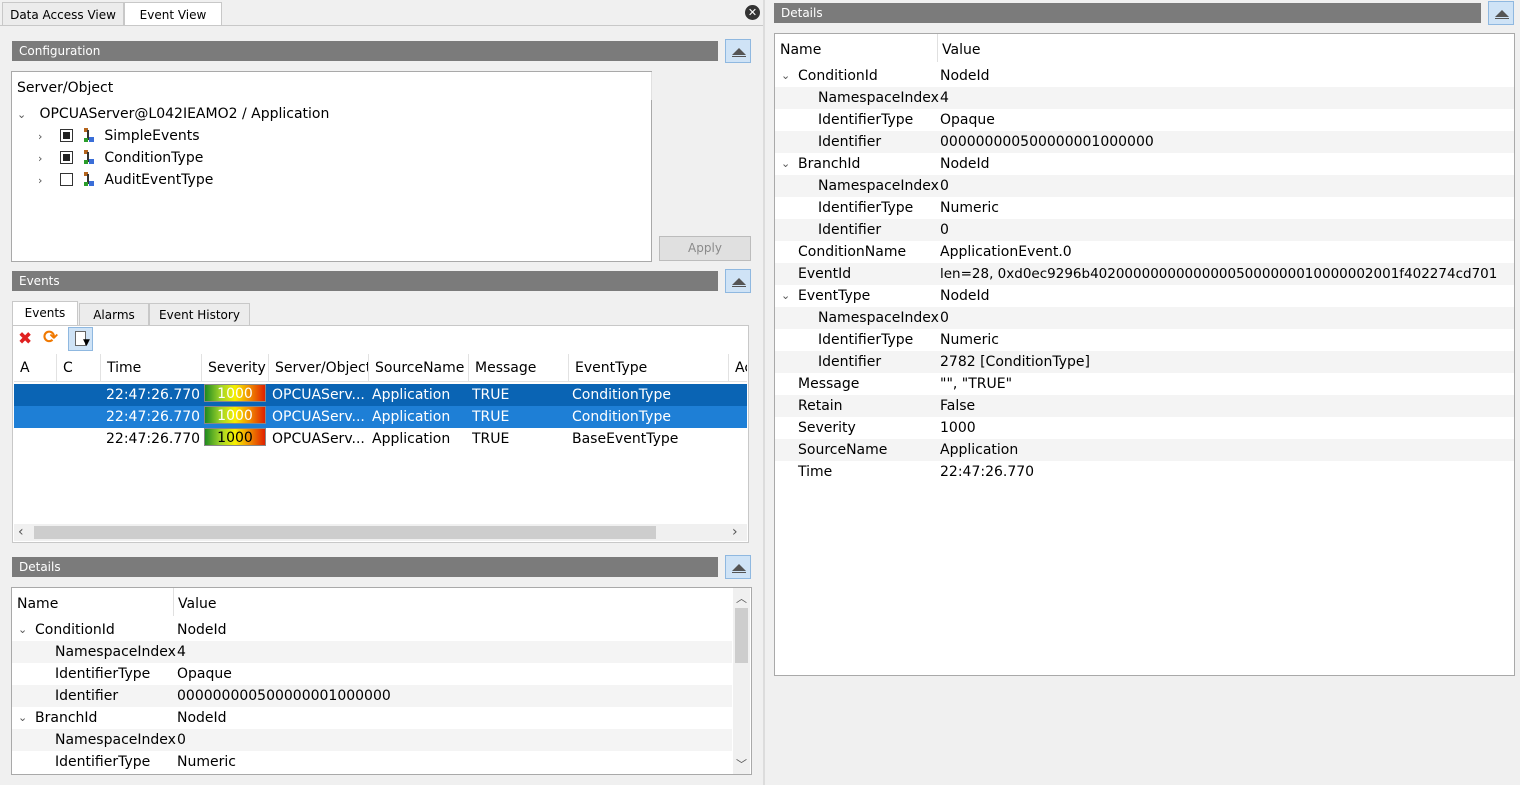  I want to click on arrow-down-icon: ▼, so click(86, 343).